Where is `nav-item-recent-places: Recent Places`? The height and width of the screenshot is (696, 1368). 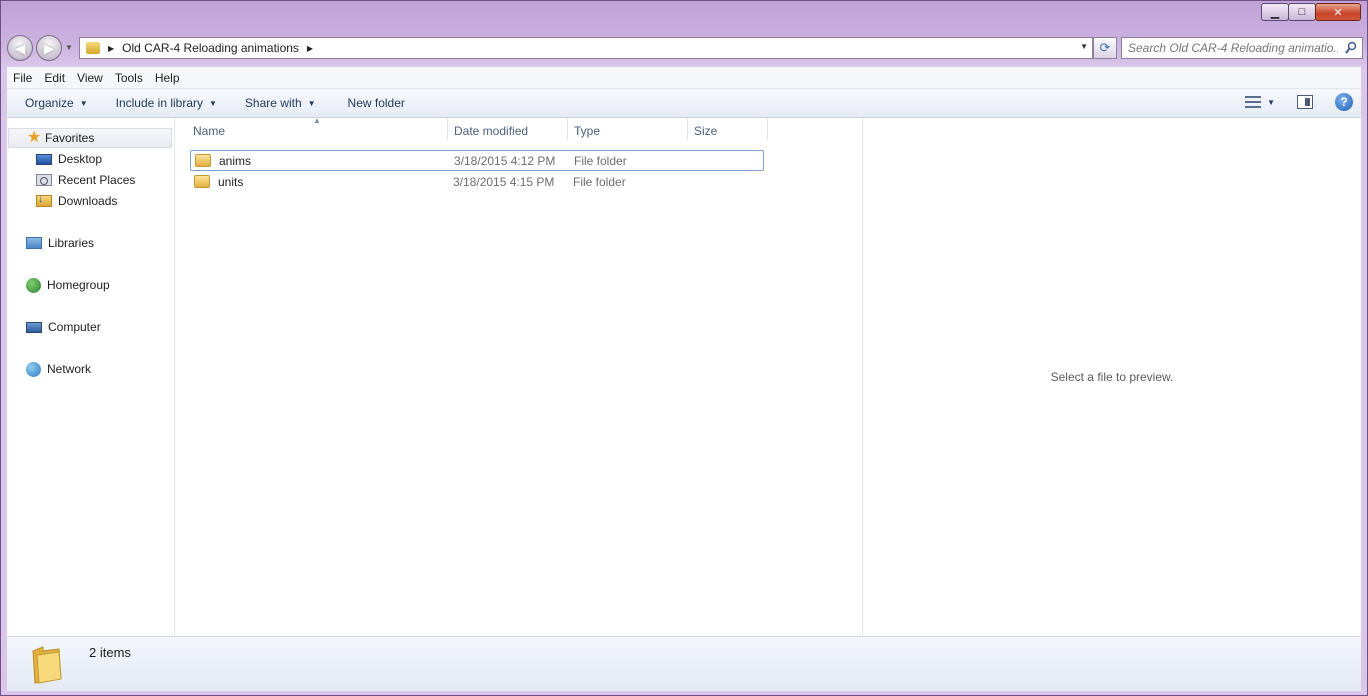 nav-item-recent-places: Recent Places is located at coordinates (85, 180).